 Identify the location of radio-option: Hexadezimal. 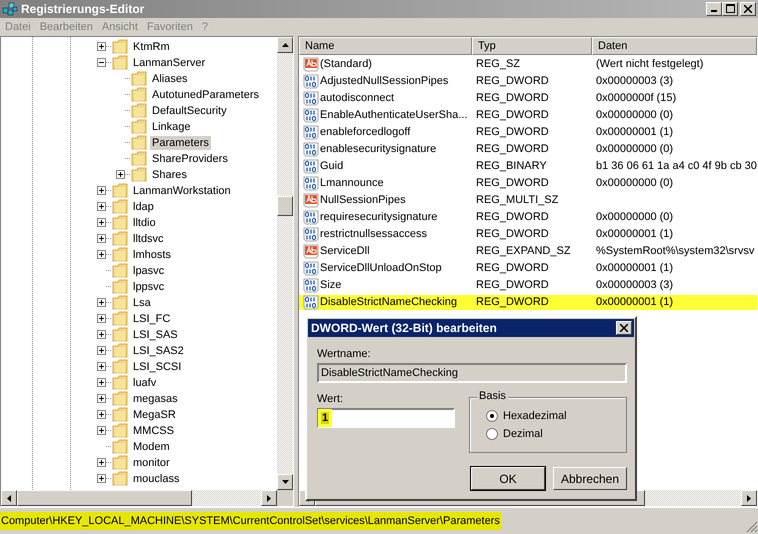
(556, 416).